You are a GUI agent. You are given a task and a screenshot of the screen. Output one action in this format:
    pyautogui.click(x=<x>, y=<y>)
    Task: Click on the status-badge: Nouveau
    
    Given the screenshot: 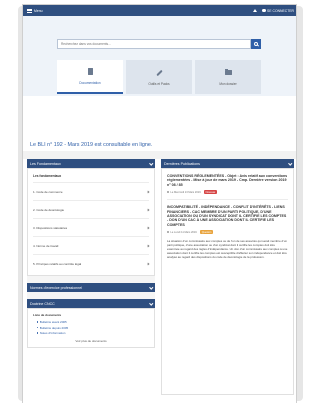 What is the action you would take?
    pyautogui.click(x=210, y=192)
    